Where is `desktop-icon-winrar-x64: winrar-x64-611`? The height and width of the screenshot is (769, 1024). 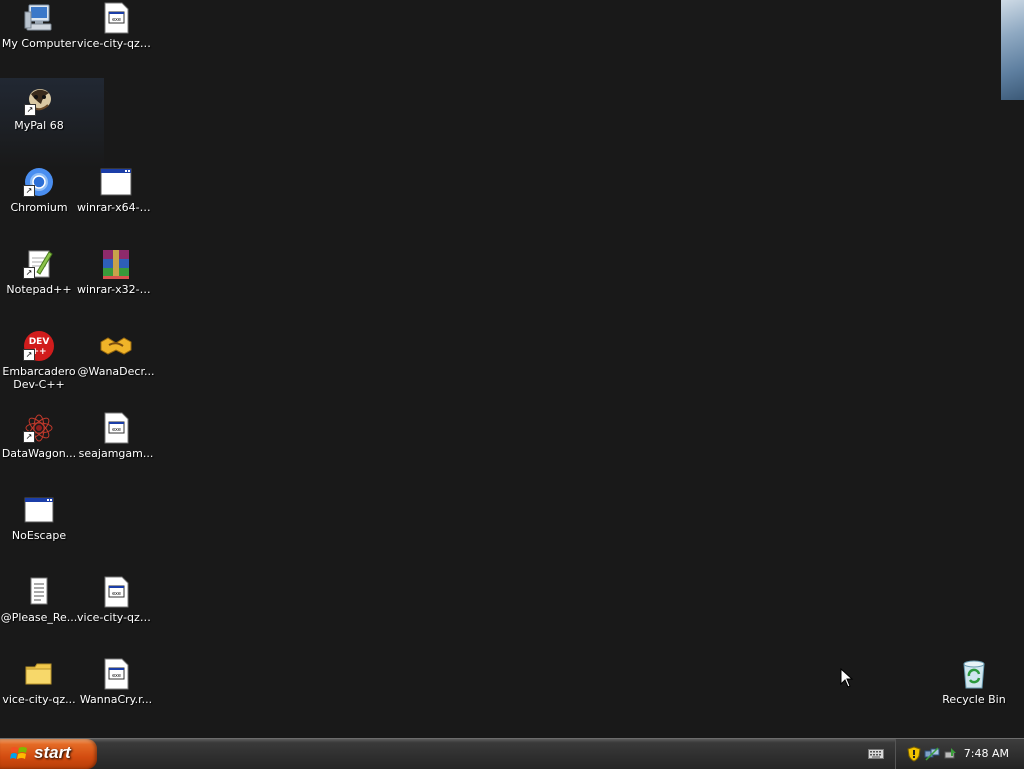 desktop-icon-winrar-x64: winrar-x64-611 is located at coordinates (116, 190).